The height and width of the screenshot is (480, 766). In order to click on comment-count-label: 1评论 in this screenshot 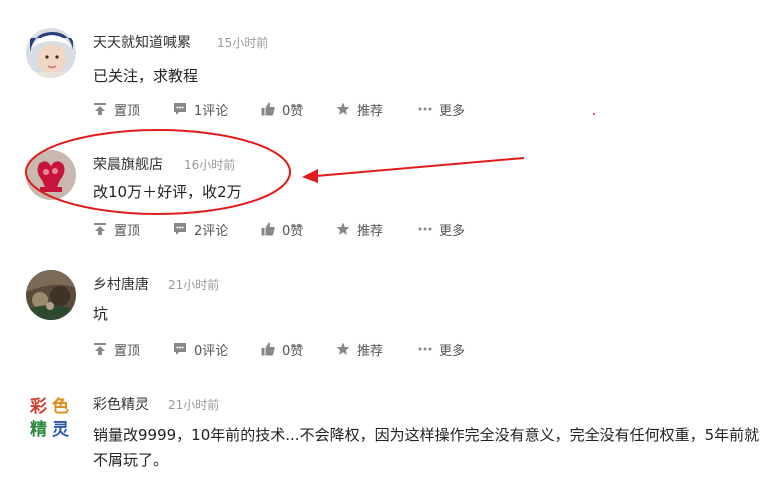, I will do `click(211, 111)`.